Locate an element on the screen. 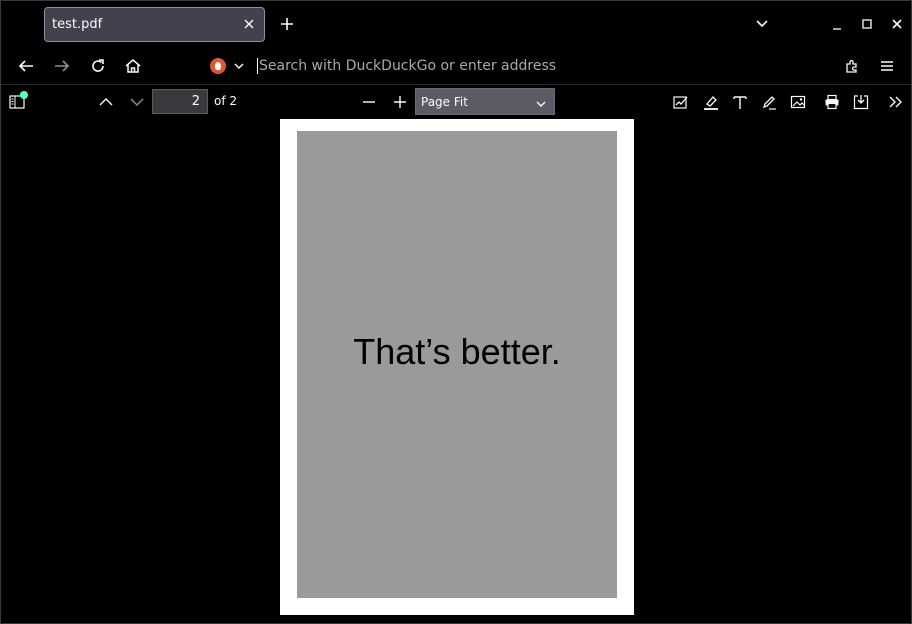  forward-icon is located at coordinates (62, 66).